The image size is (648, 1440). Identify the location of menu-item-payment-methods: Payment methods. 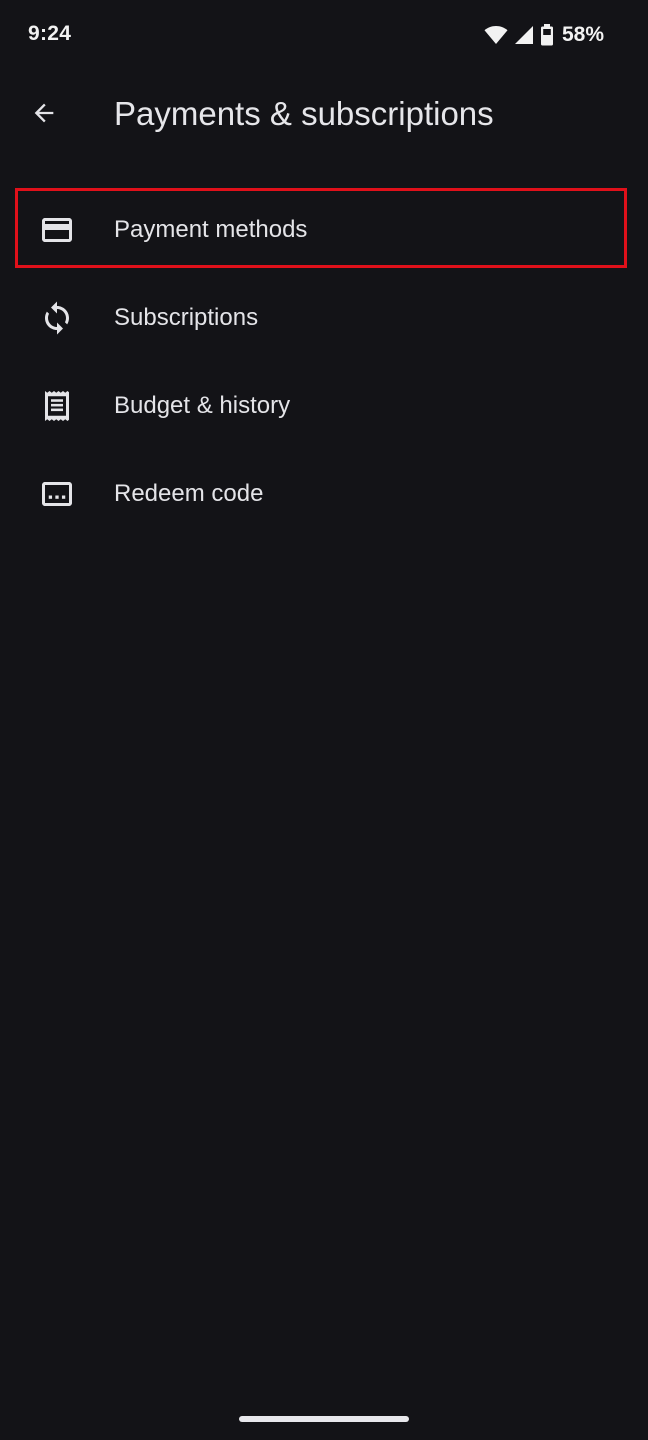
(324, 230).